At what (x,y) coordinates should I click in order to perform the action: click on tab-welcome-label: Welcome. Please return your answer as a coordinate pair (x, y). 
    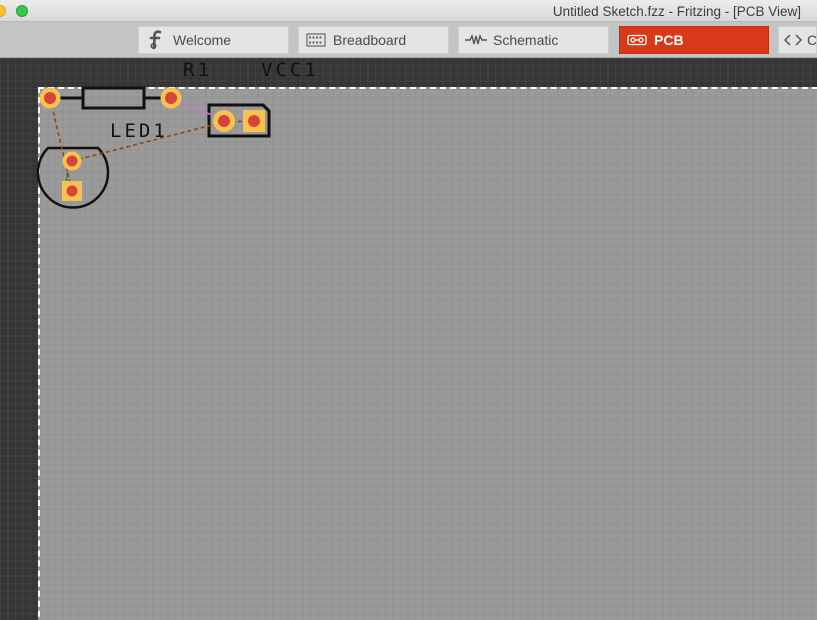
    Looking at the image, I should click on (202, 40).